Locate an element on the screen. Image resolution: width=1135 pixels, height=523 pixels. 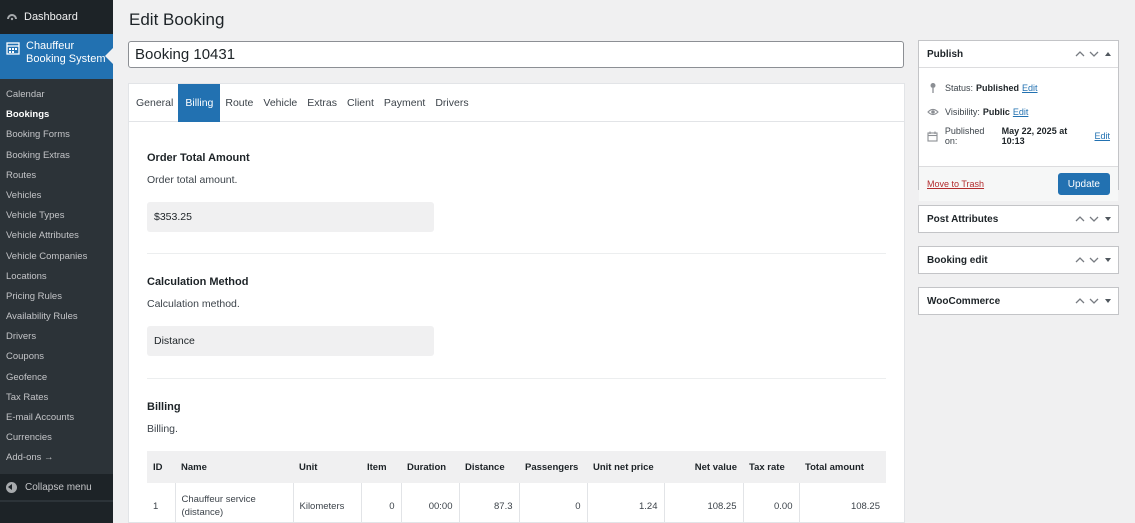
sidebar-item-locations: Locations is located at coordinates (56, 277).